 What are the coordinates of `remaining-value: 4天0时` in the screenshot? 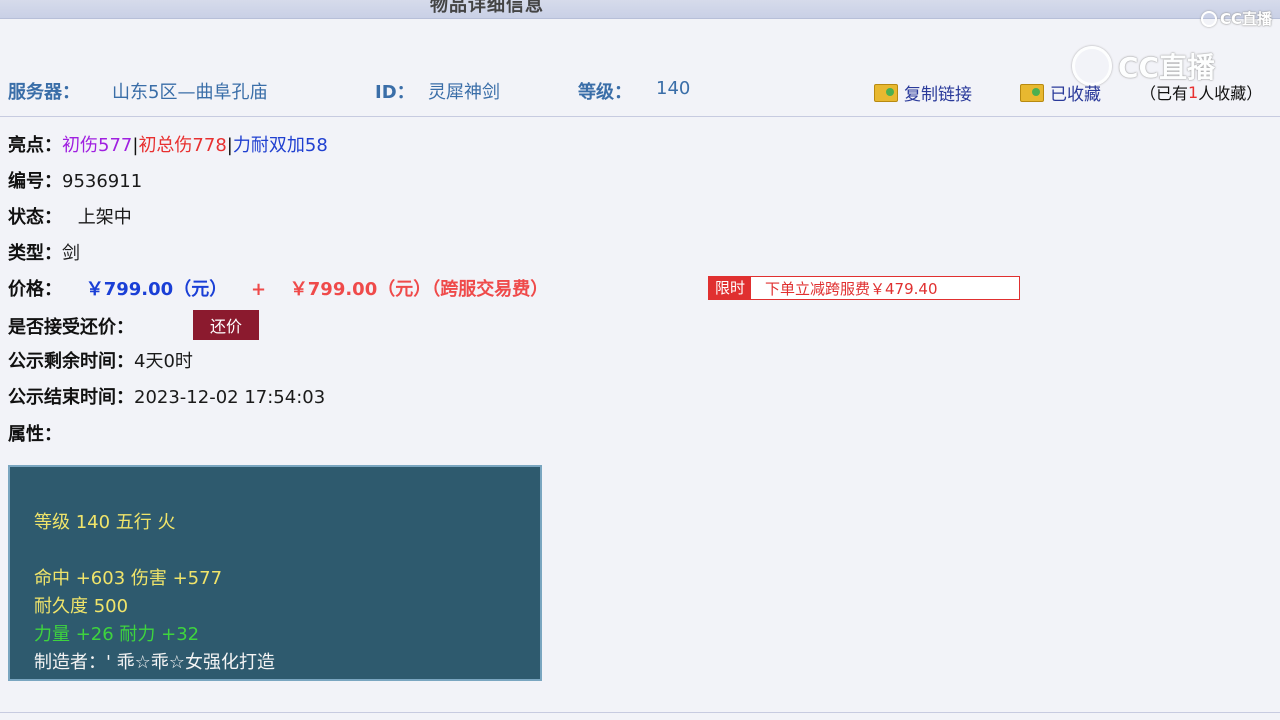 It's located at (163, 361).